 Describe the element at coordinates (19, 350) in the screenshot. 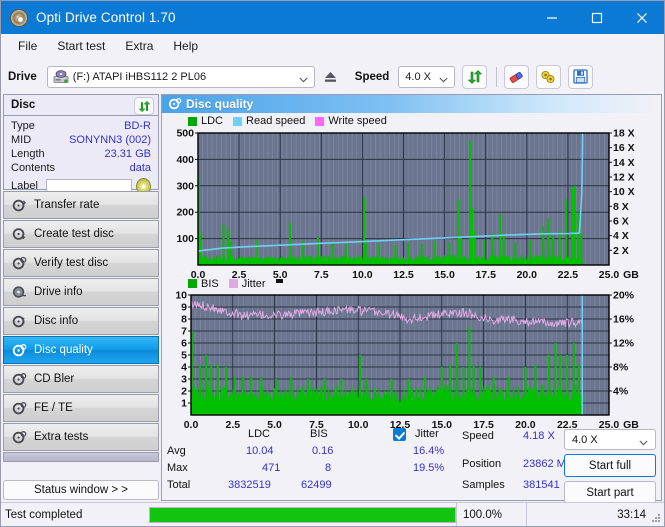

I see `disc-quality-icon` at that location.